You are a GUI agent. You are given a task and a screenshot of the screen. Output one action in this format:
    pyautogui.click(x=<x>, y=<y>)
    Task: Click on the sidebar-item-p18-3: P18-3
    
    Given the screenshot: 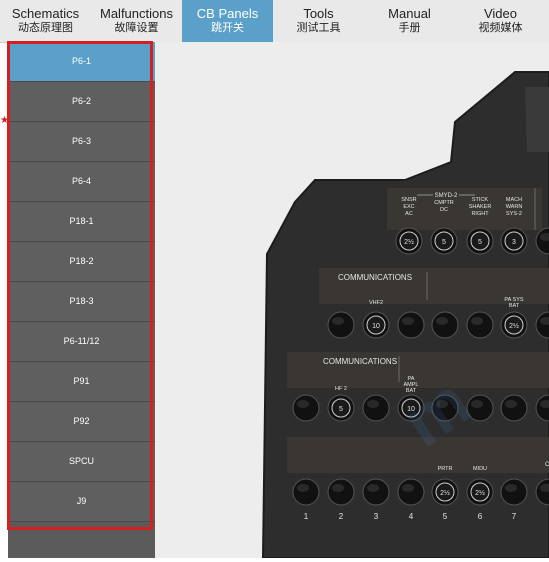 What is the action you would take?
    pyautogui.click(x=81, y=302)
    